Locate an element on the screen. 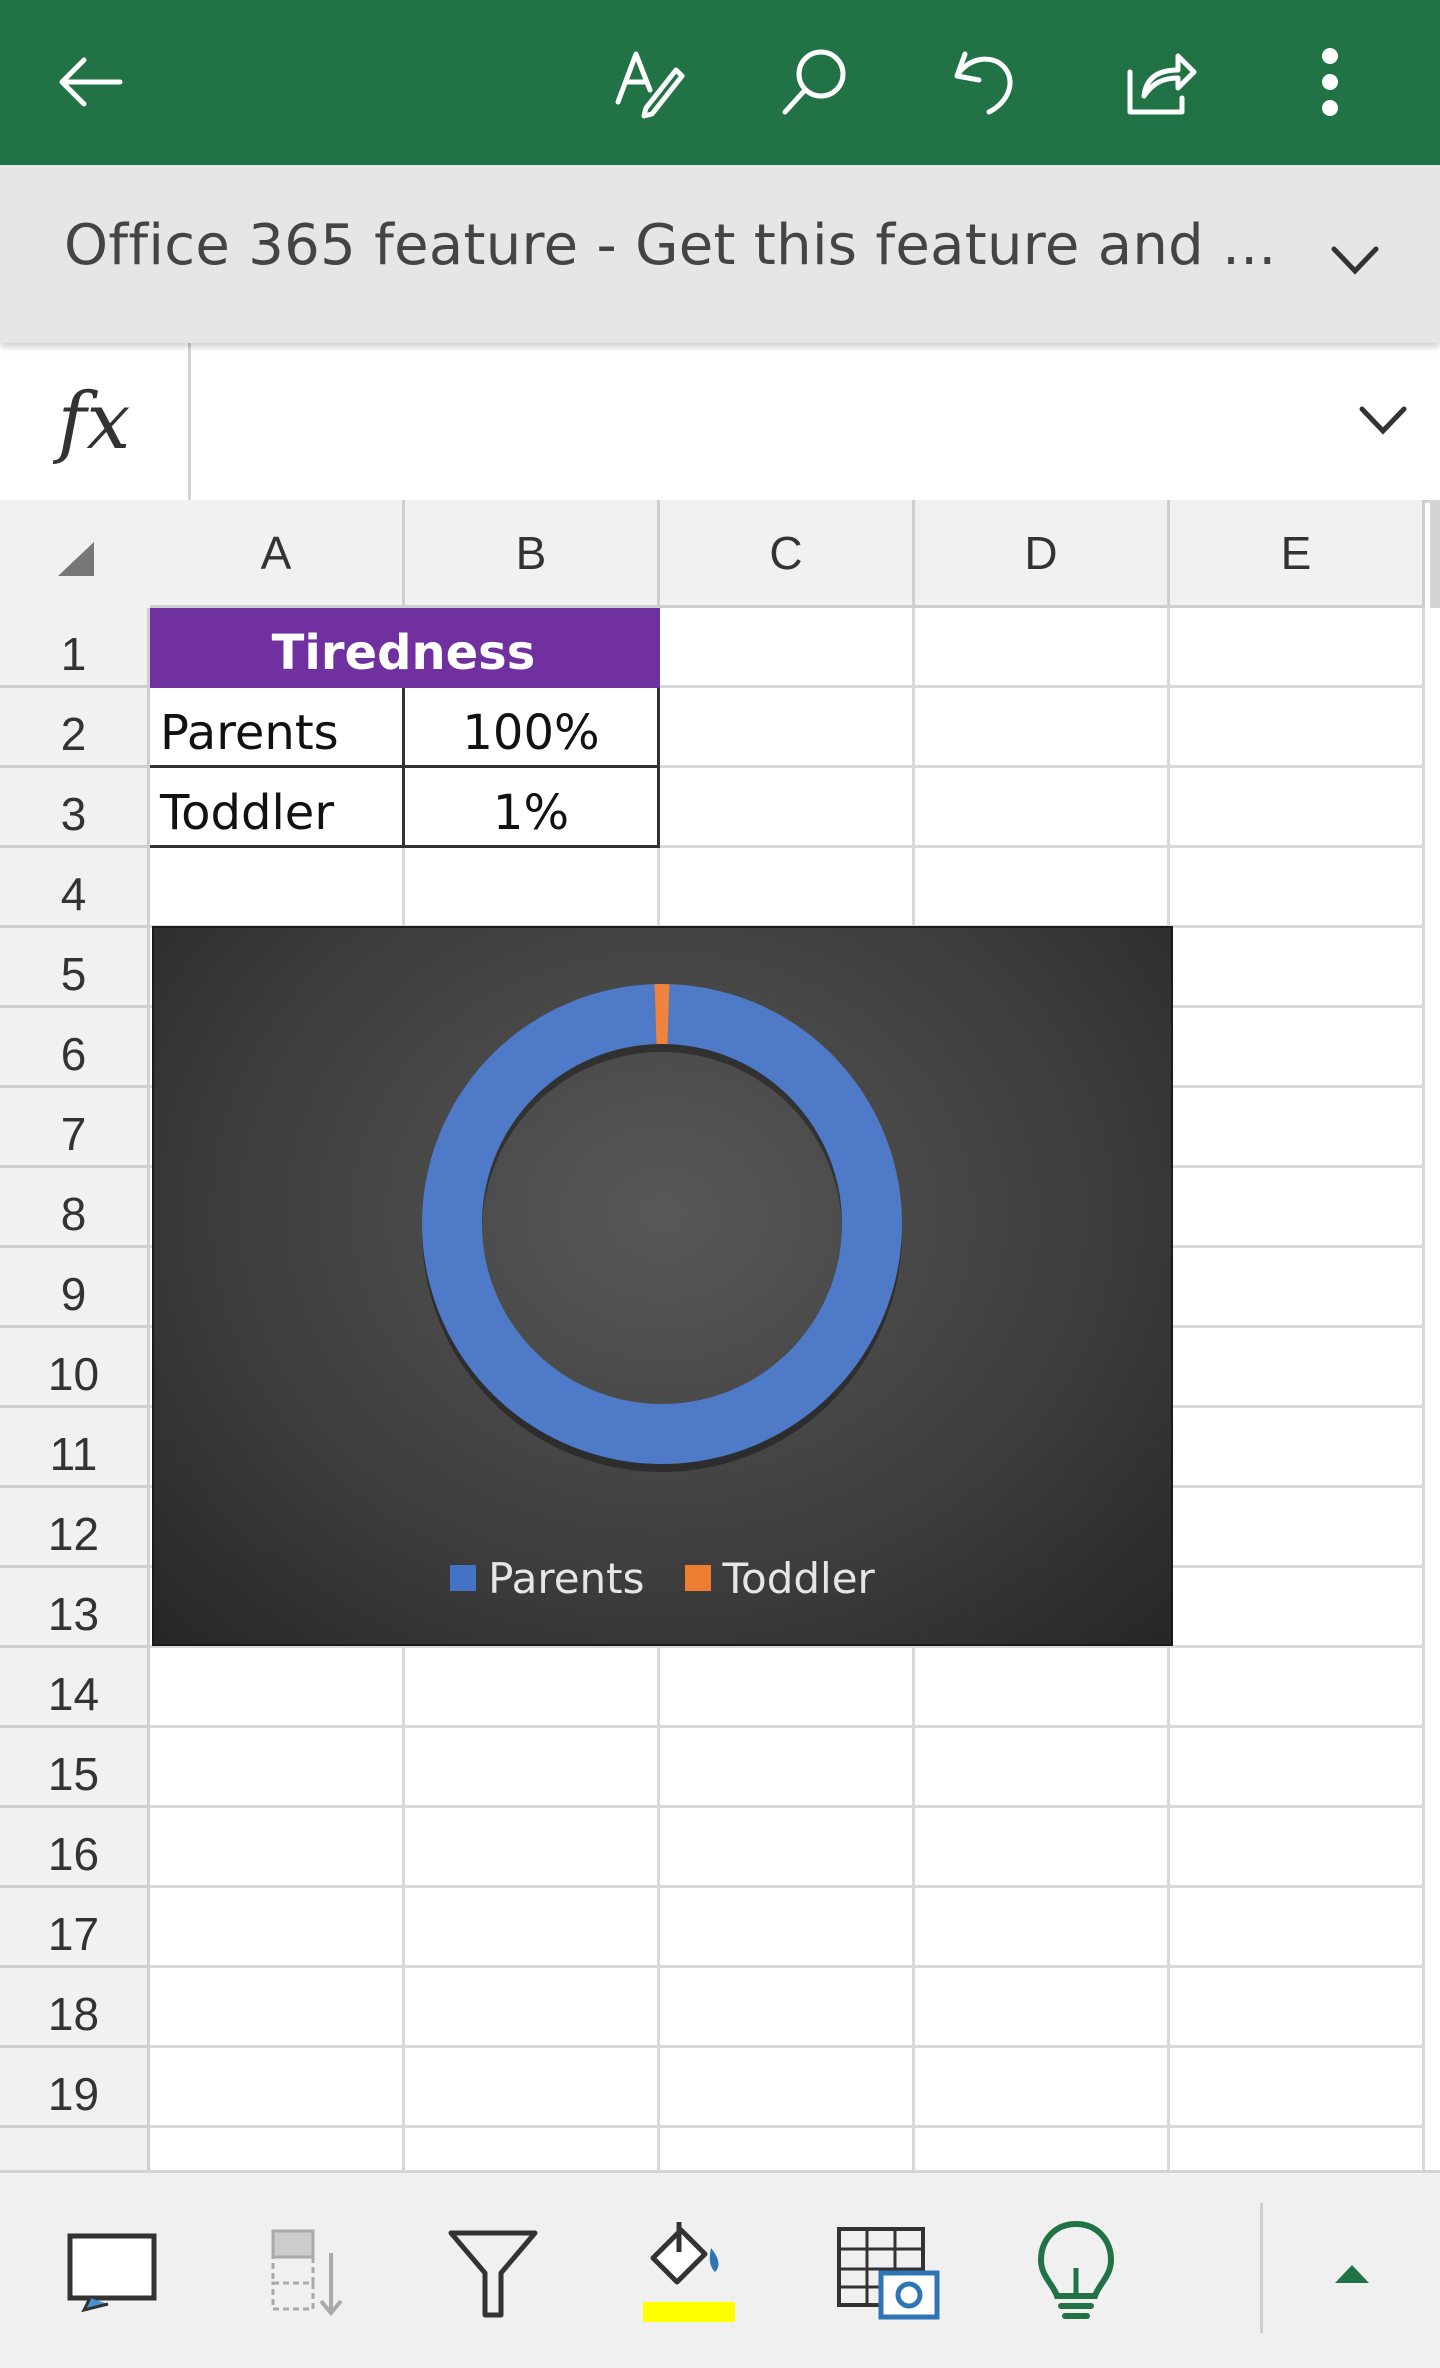  cell-a4 is located at coordinates (277, 888).